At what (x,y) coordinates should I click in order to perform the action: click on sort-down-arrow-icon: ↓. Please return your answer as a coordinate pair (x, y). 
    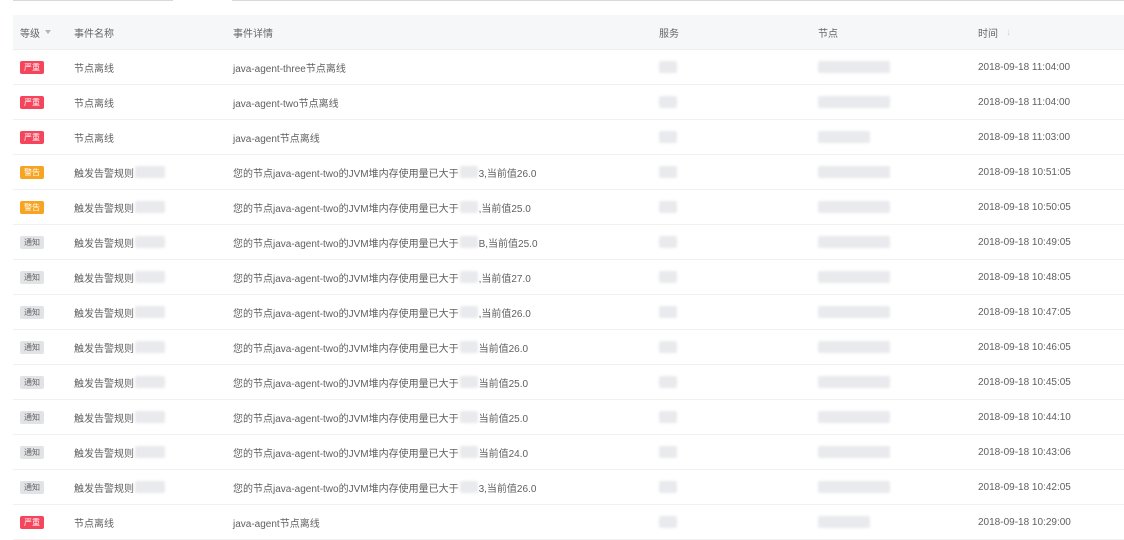
    Looking at the image, I should click on (1008, 32).